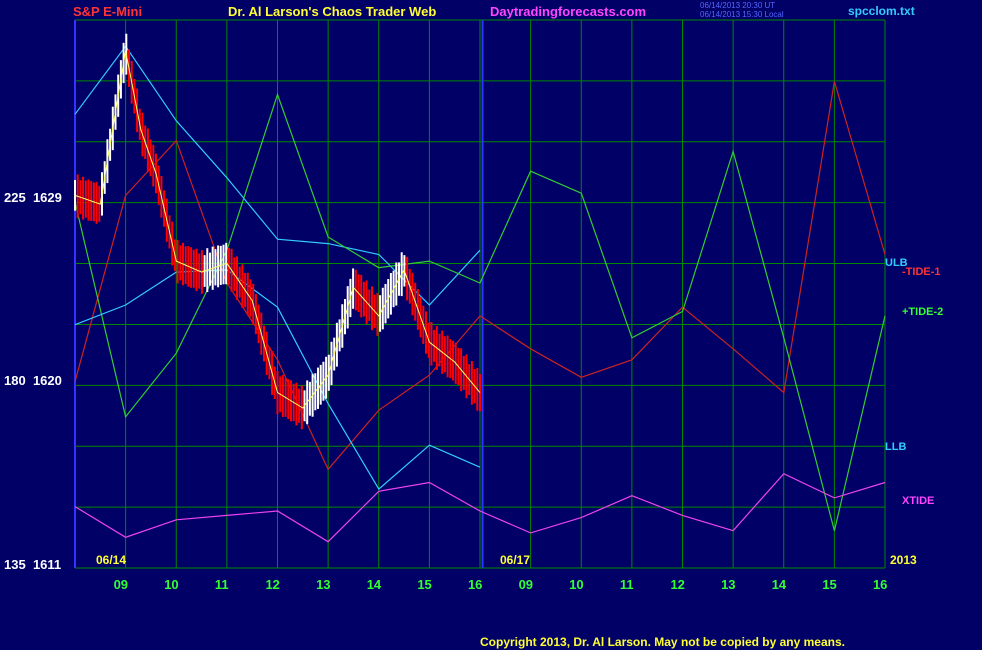  What do you see at coordinates (515, 560) in the screenshot?
I see `date-label-0617: 06/17` at bounding box center [515, 560].